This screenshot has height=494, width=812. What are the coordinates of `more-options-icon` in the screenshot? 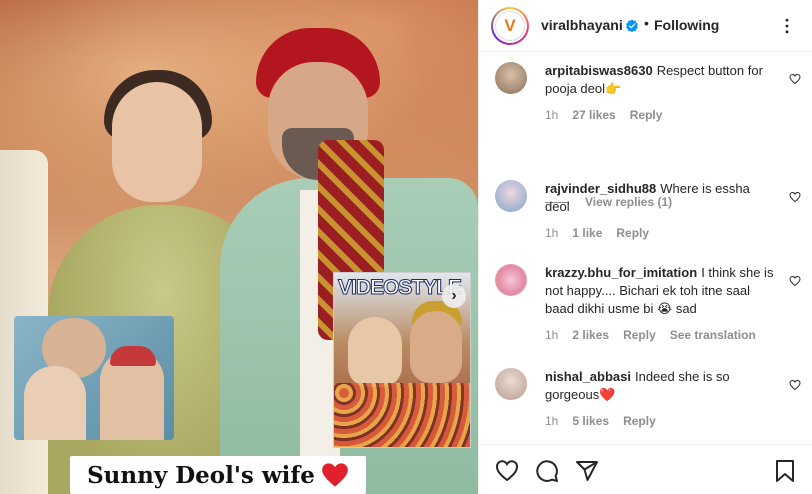 It's located at (787, 26).